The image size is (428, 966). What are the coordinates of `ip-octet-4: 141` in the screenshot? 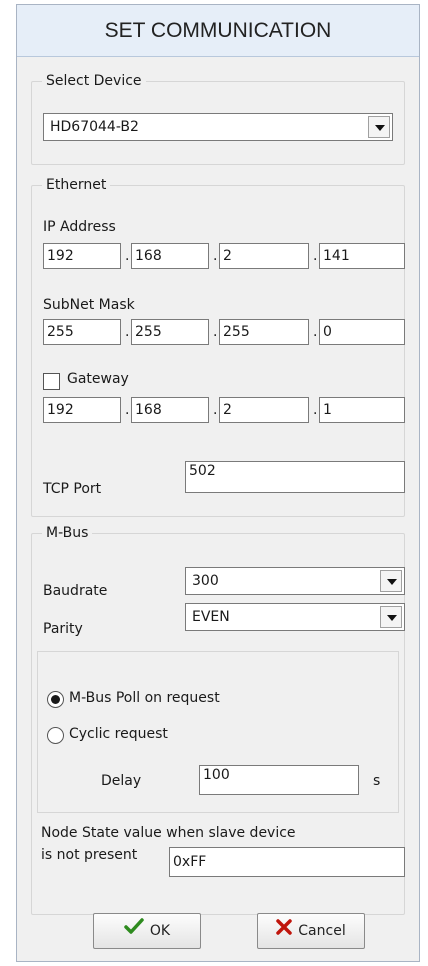 It's located at (362, 256).